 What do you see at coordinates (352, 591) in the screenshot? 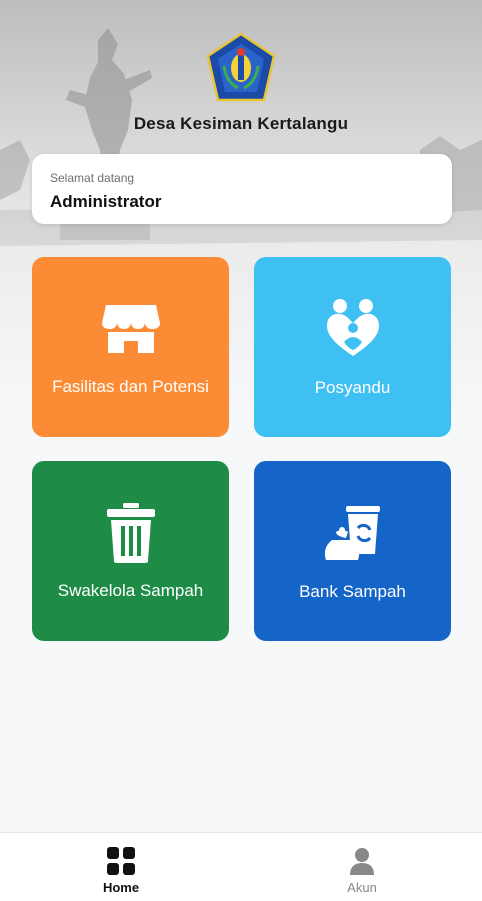
I see `menu-tile-label: Bank Sampah` at bounding box center [352, 591].